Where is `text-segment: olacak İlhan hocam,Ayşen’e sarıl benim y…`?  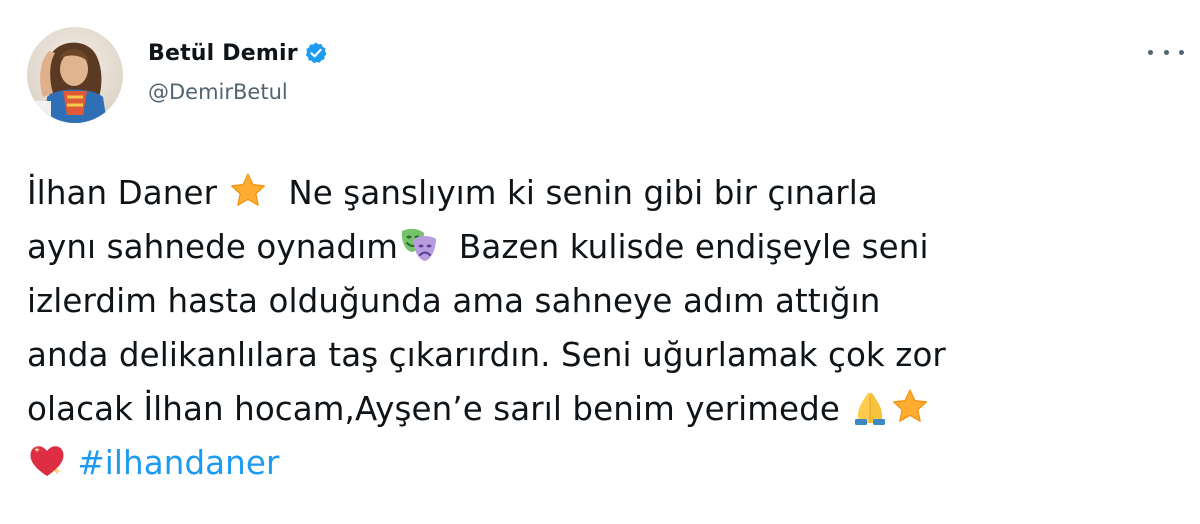
text-segment: olacak İlhan hocam,Ayşen’e sarıl benim y… is located at coordinates (439, 409).